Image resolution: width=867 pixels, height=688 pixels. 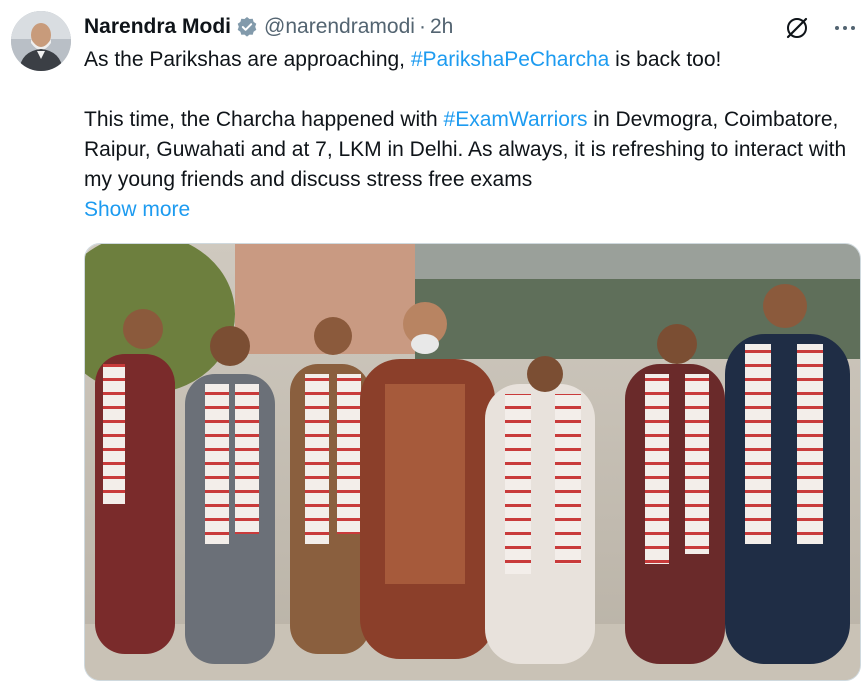 I want to click on author-name: Narendra Modi, so click(x=157, y=27).